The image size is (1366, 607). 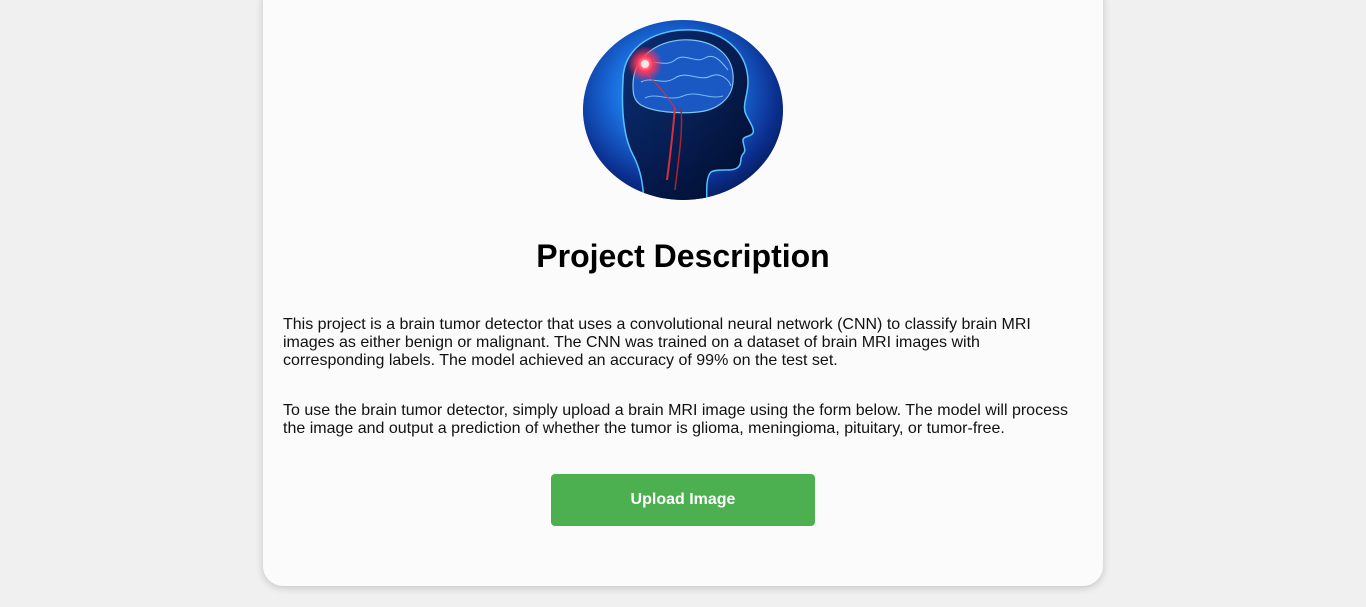 I want to click on brain-scan-image, so click(x=683, y=110).